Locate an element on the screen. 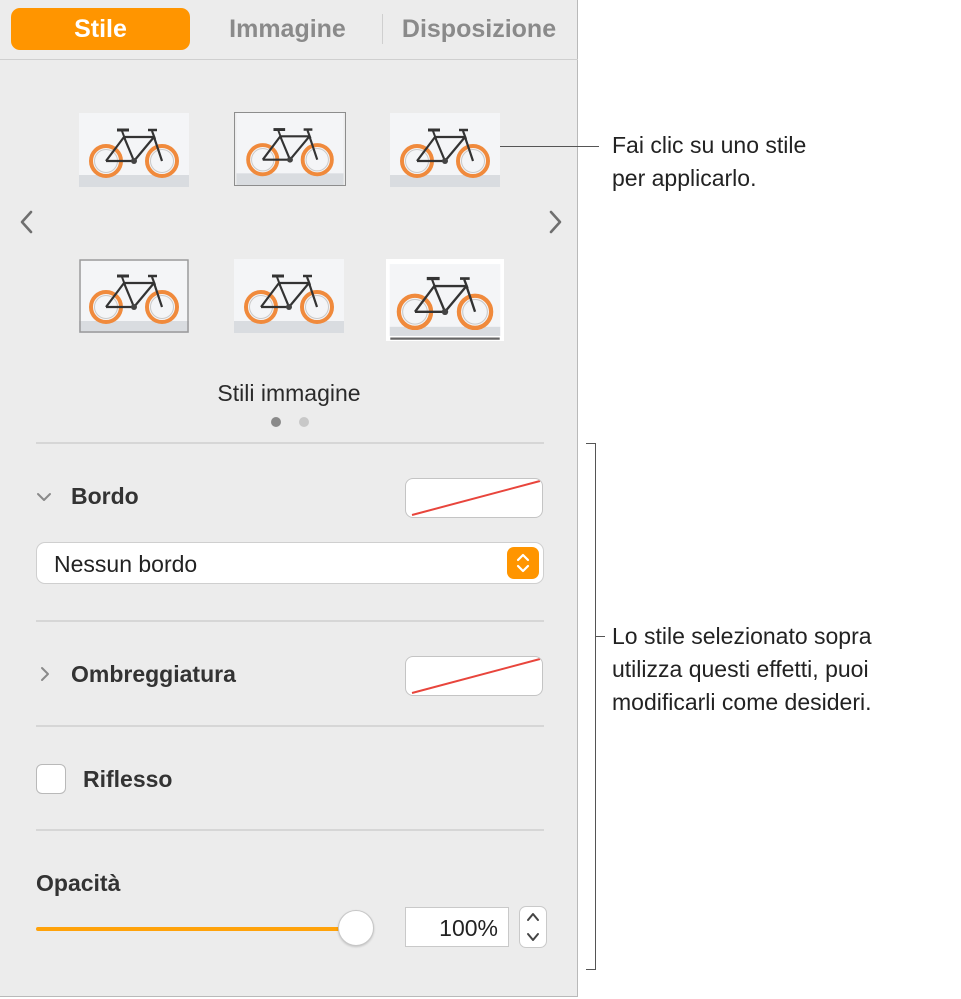  callout-text: utilizza questi effetti, puoi is located at coordinates (740, 669).